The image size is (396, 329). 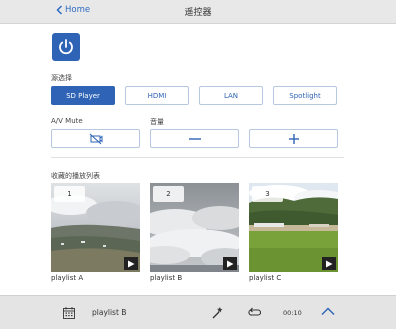 I want to click on av-mute-button, so click(x=95, y=138).